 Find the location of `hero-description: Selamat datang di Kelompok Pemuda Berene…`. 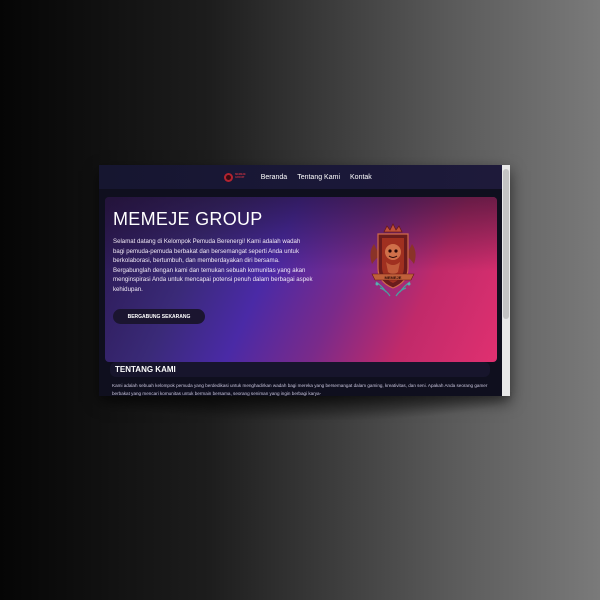

hero-description: Selamat datang di Kelompok Pemuda Berene… is located at coordinates (213, 265).